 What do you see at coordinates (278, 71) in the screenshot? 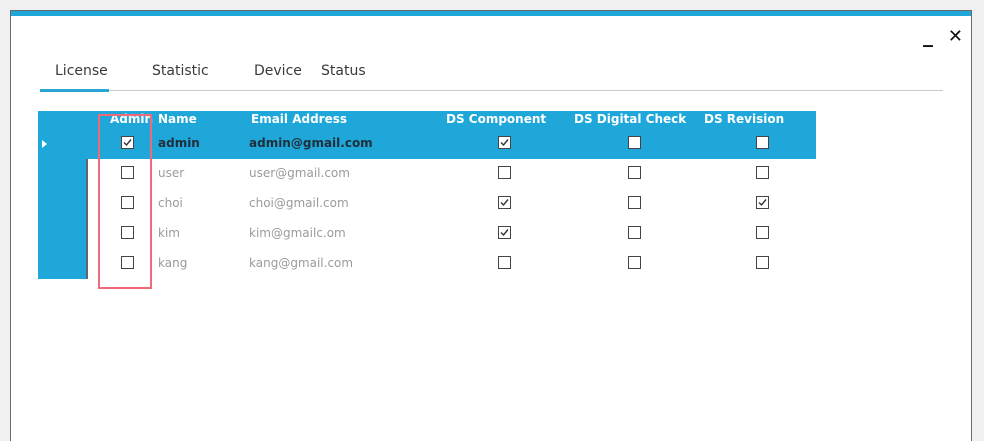
I see `tab-device: Device` at bounding box center [278, 71].